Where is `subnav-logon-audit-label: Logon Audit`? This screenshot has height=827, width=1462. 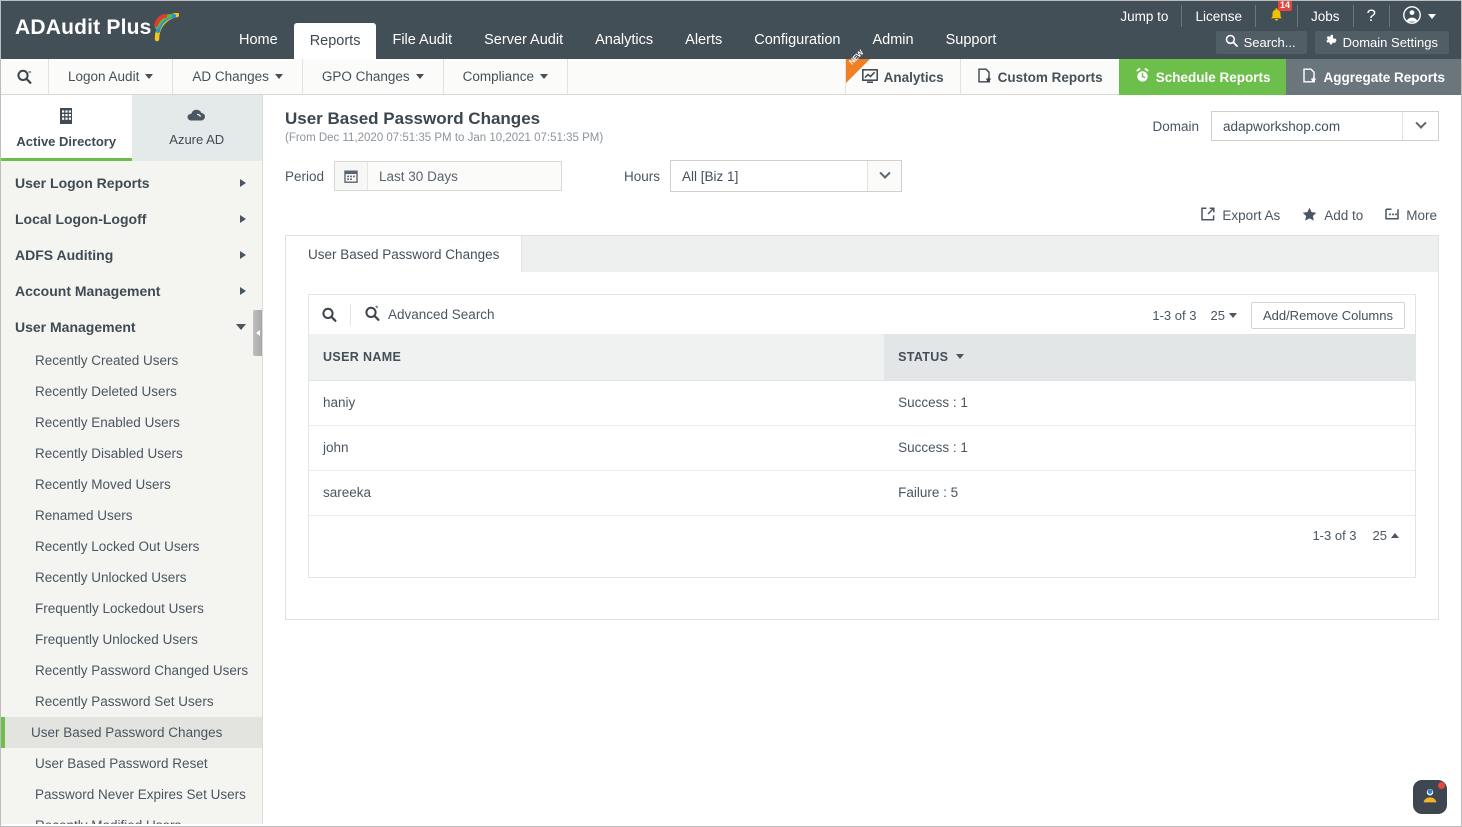
subnav-logon-audit-label: Logon Audit is located at coordinates (104, 76).